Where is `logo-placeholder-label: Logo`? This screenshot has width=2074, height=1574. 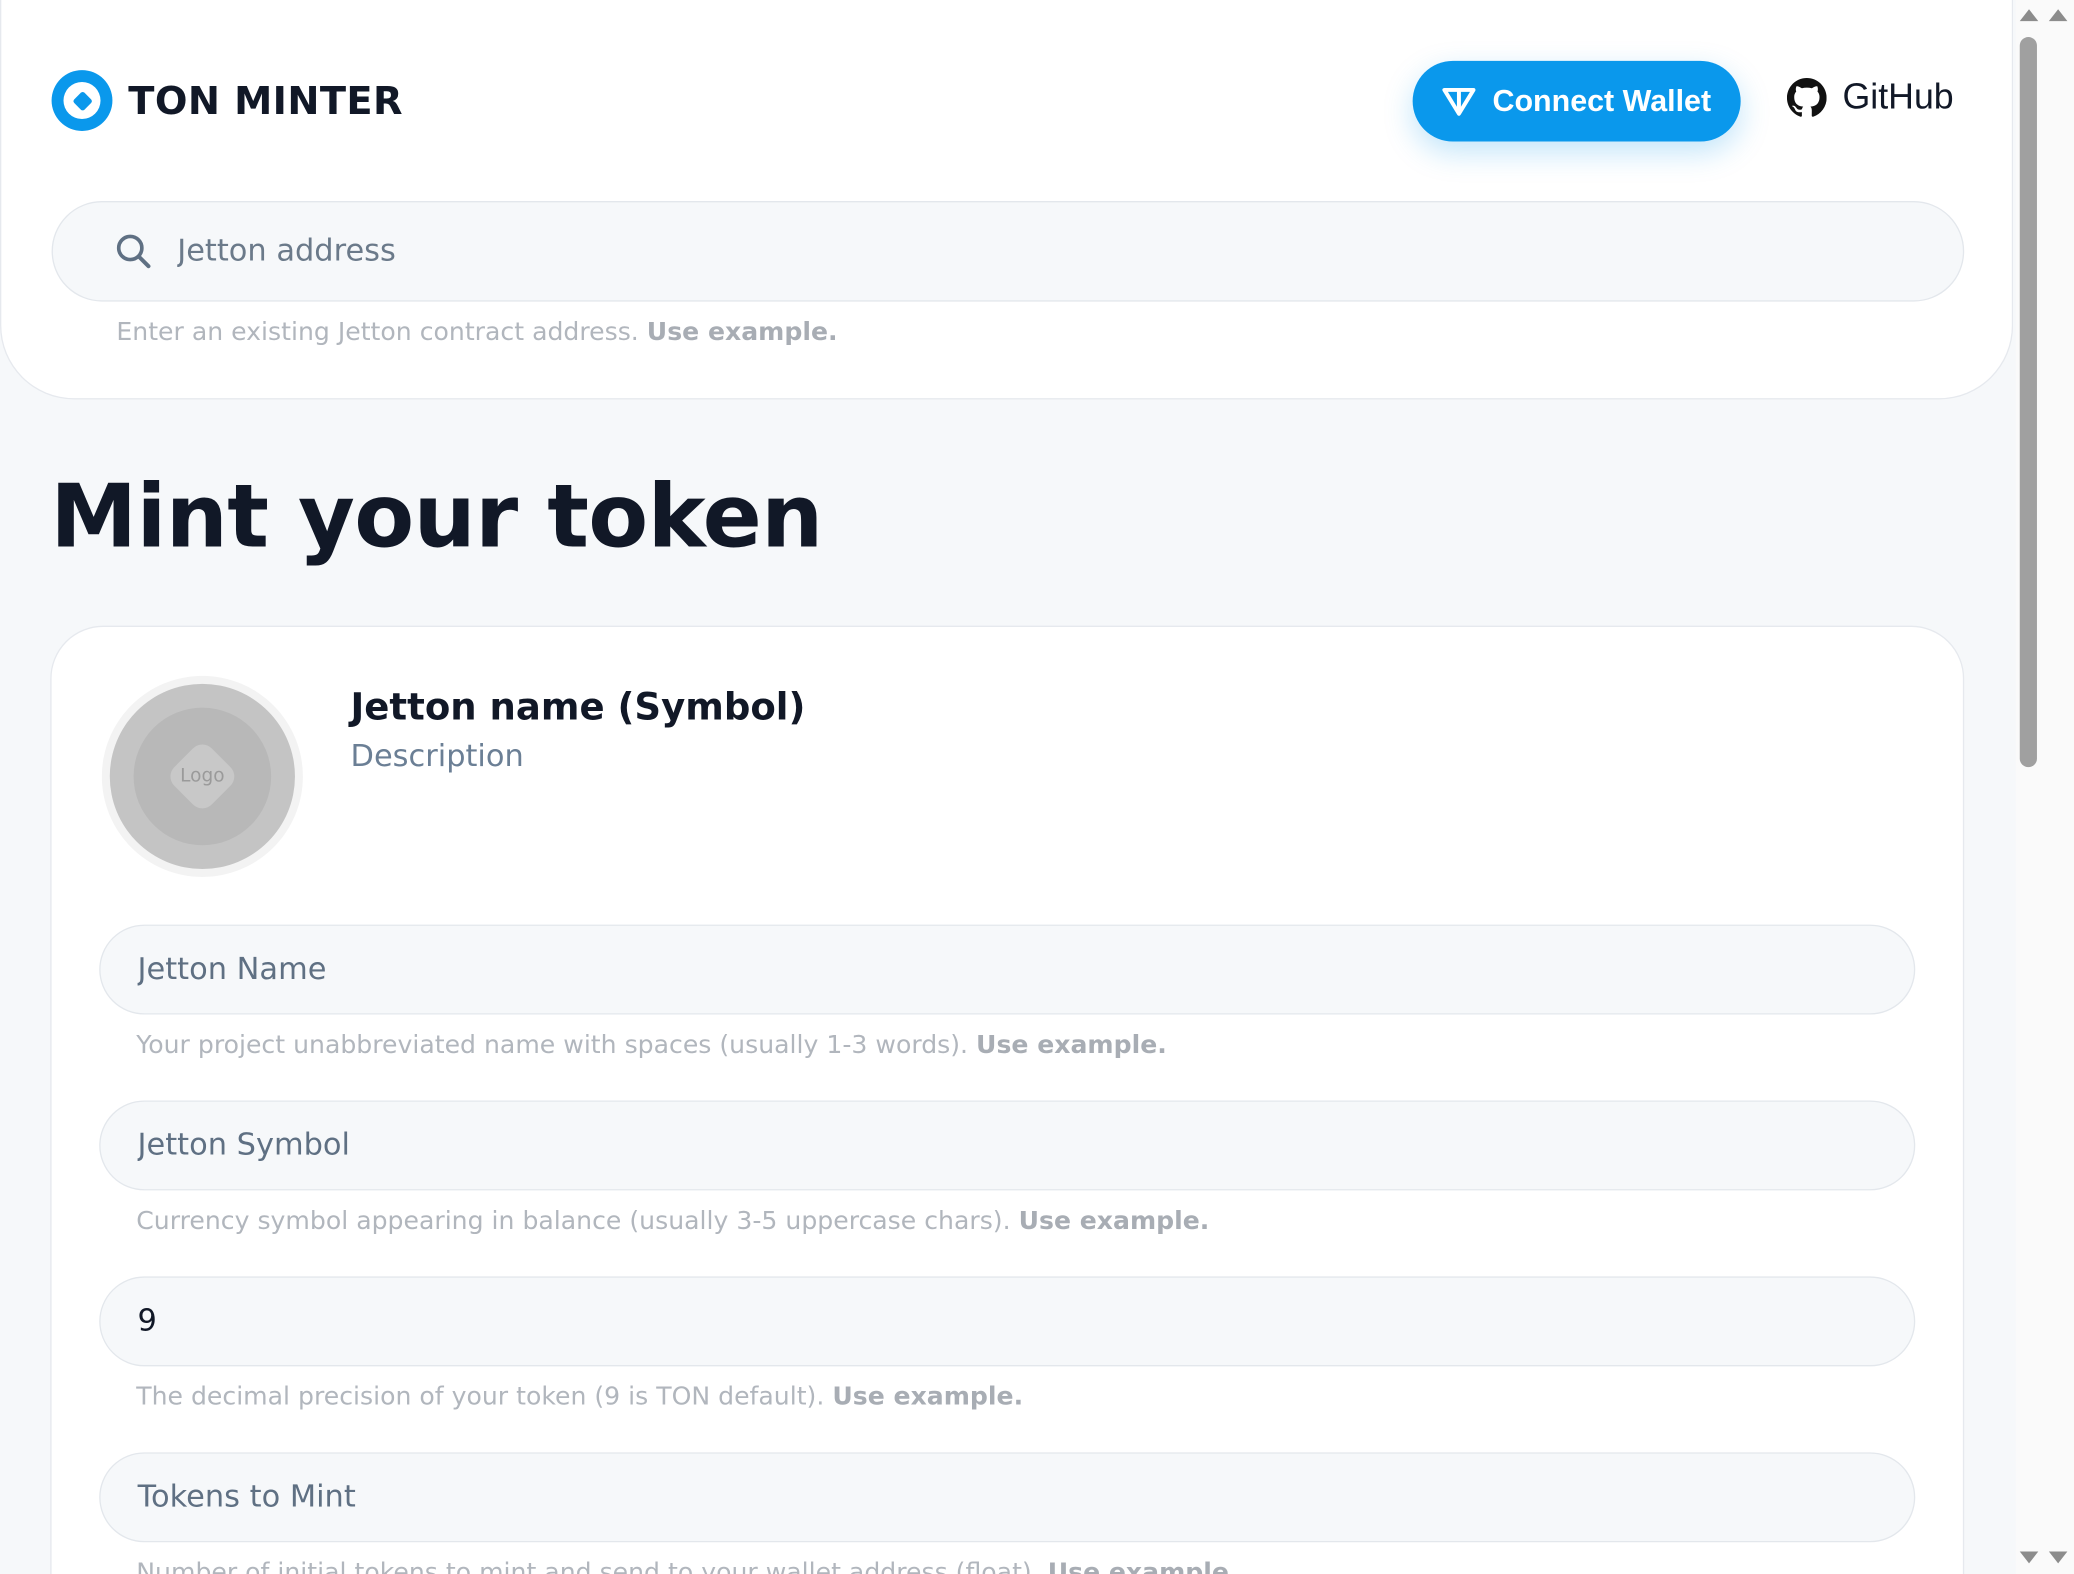
logo-placeholder-label: Logo is located at coordinates (202, 776).